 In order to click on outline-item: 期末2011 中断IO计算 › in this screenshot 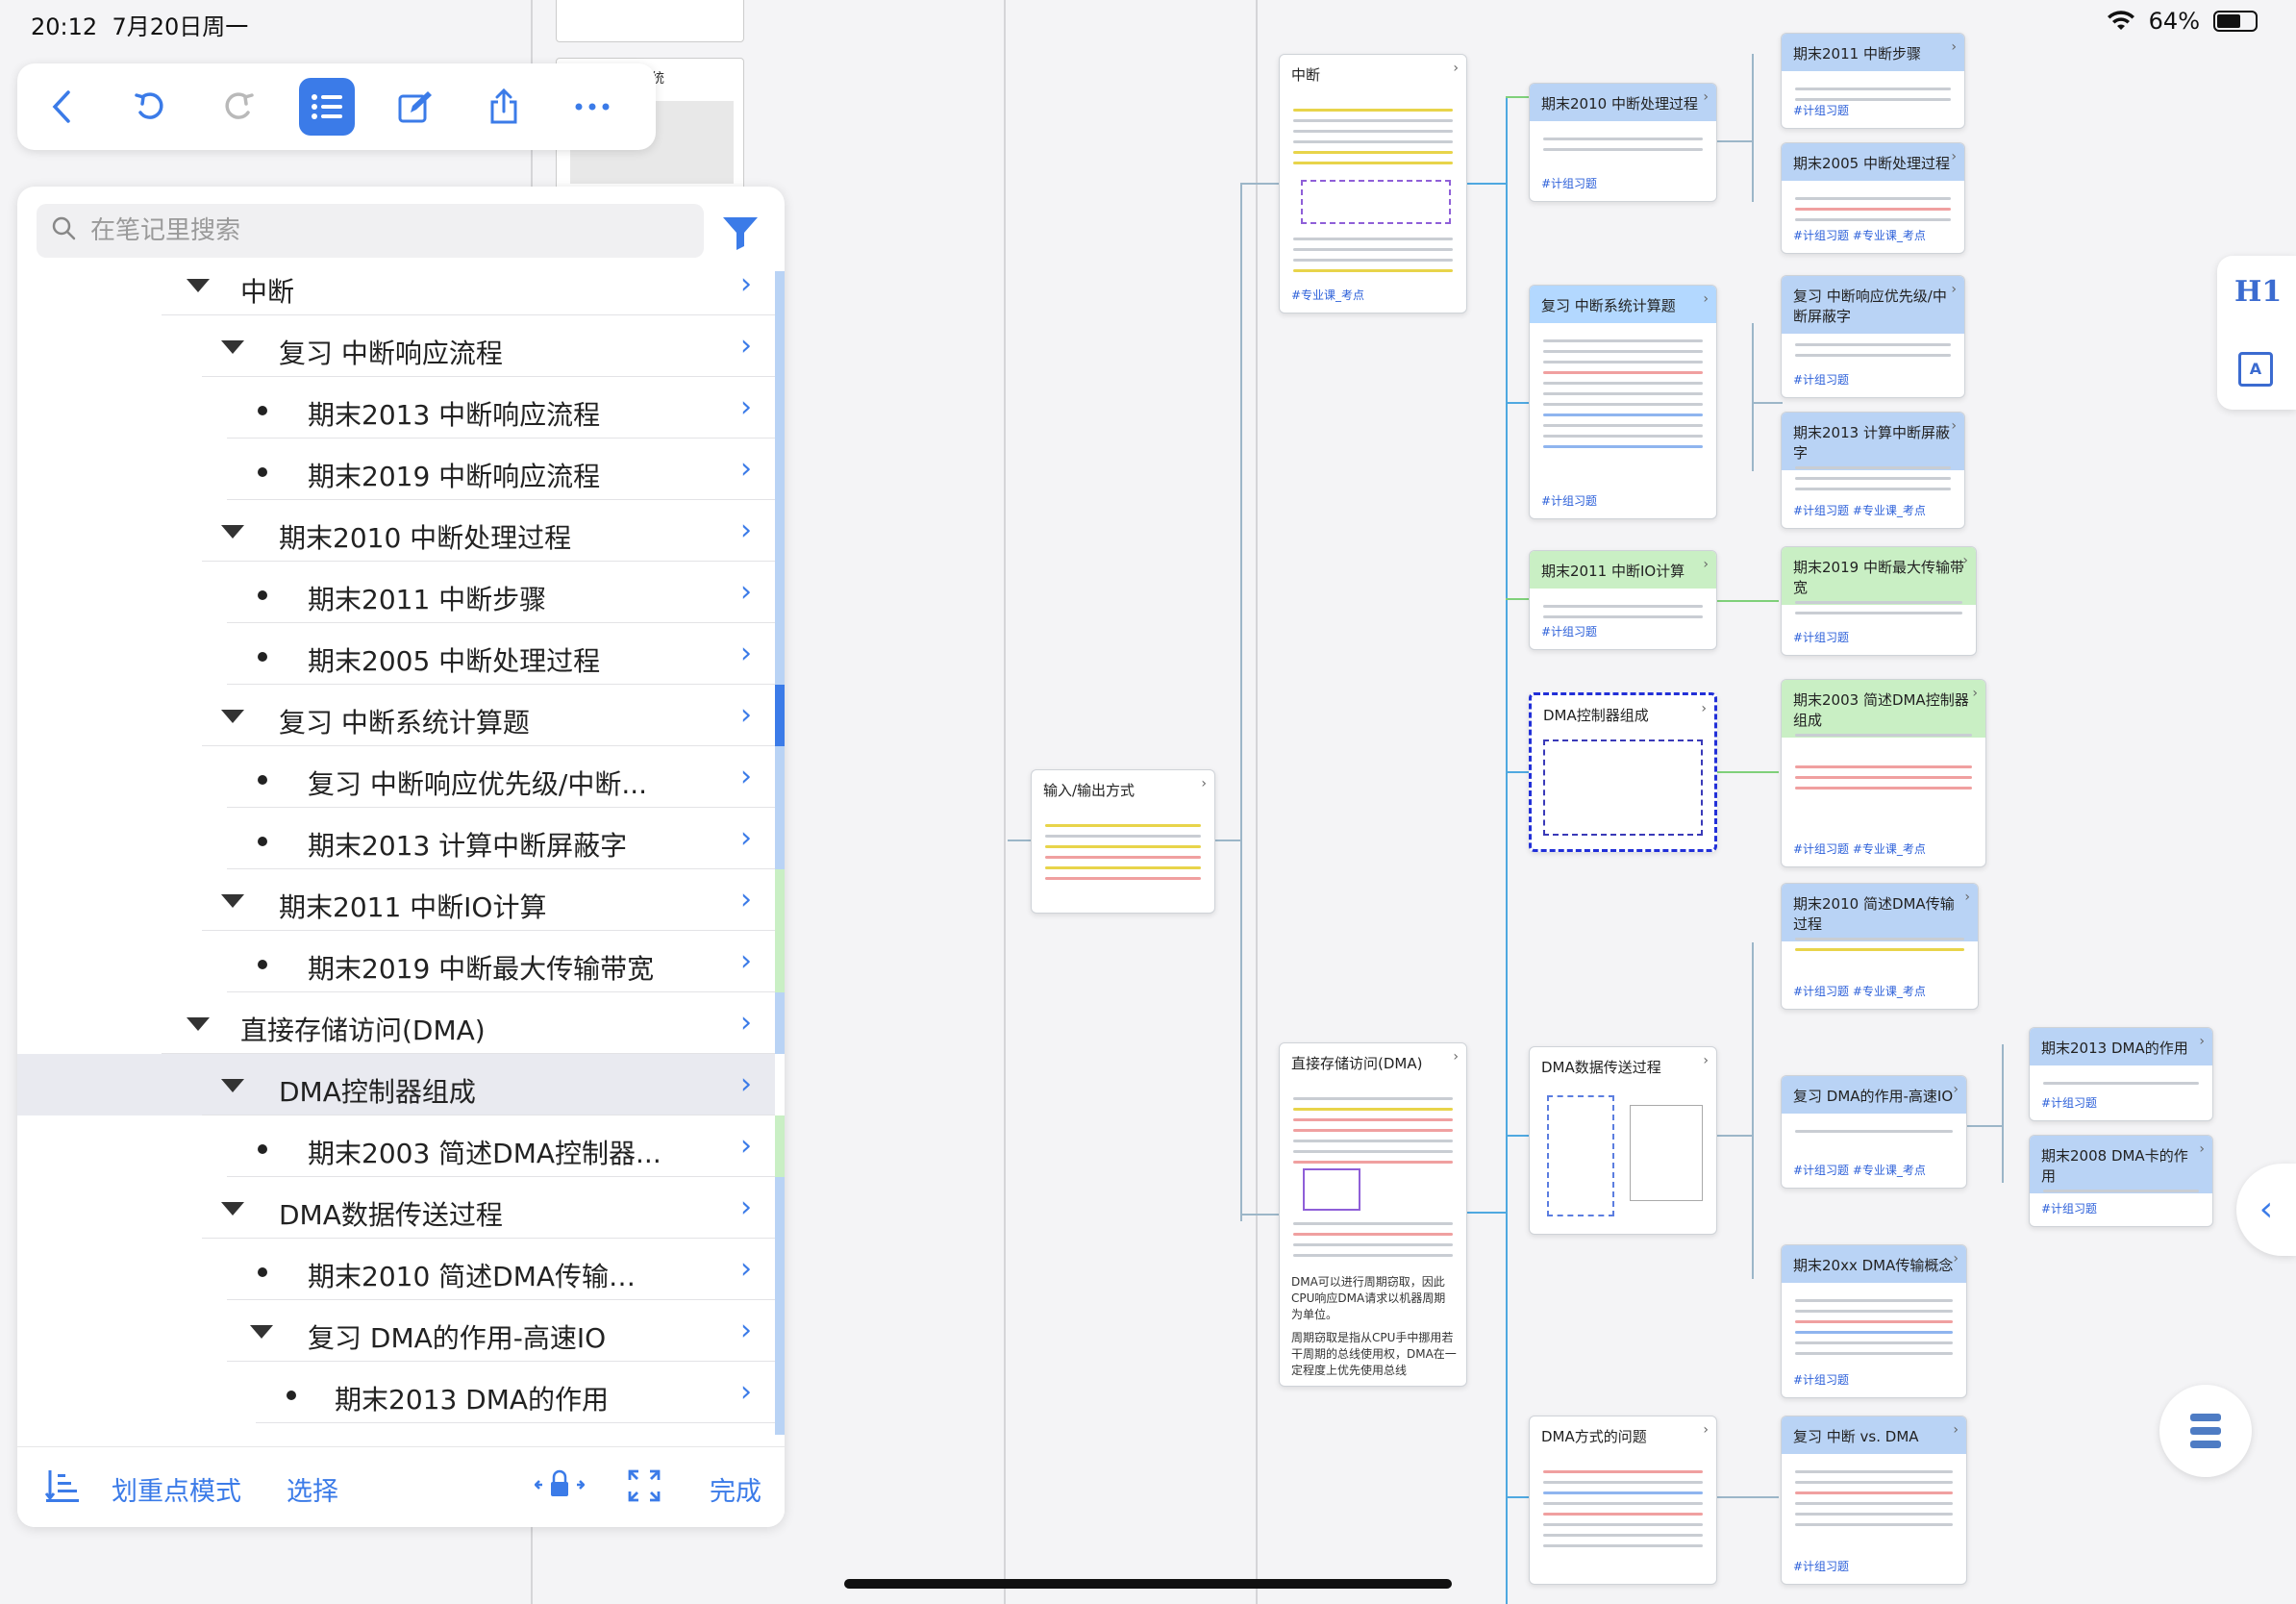, I will do `click(401, 900)`.